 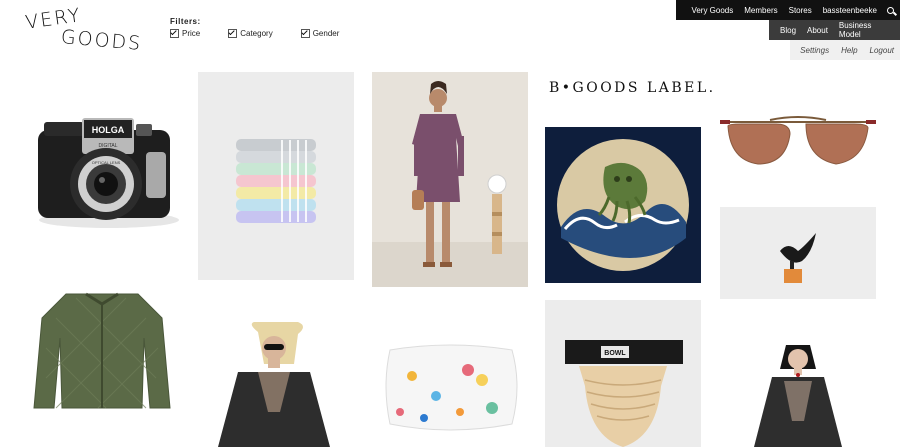 I want to click on utility-nav: Settings Help Logout, so click(x=845, y=50).